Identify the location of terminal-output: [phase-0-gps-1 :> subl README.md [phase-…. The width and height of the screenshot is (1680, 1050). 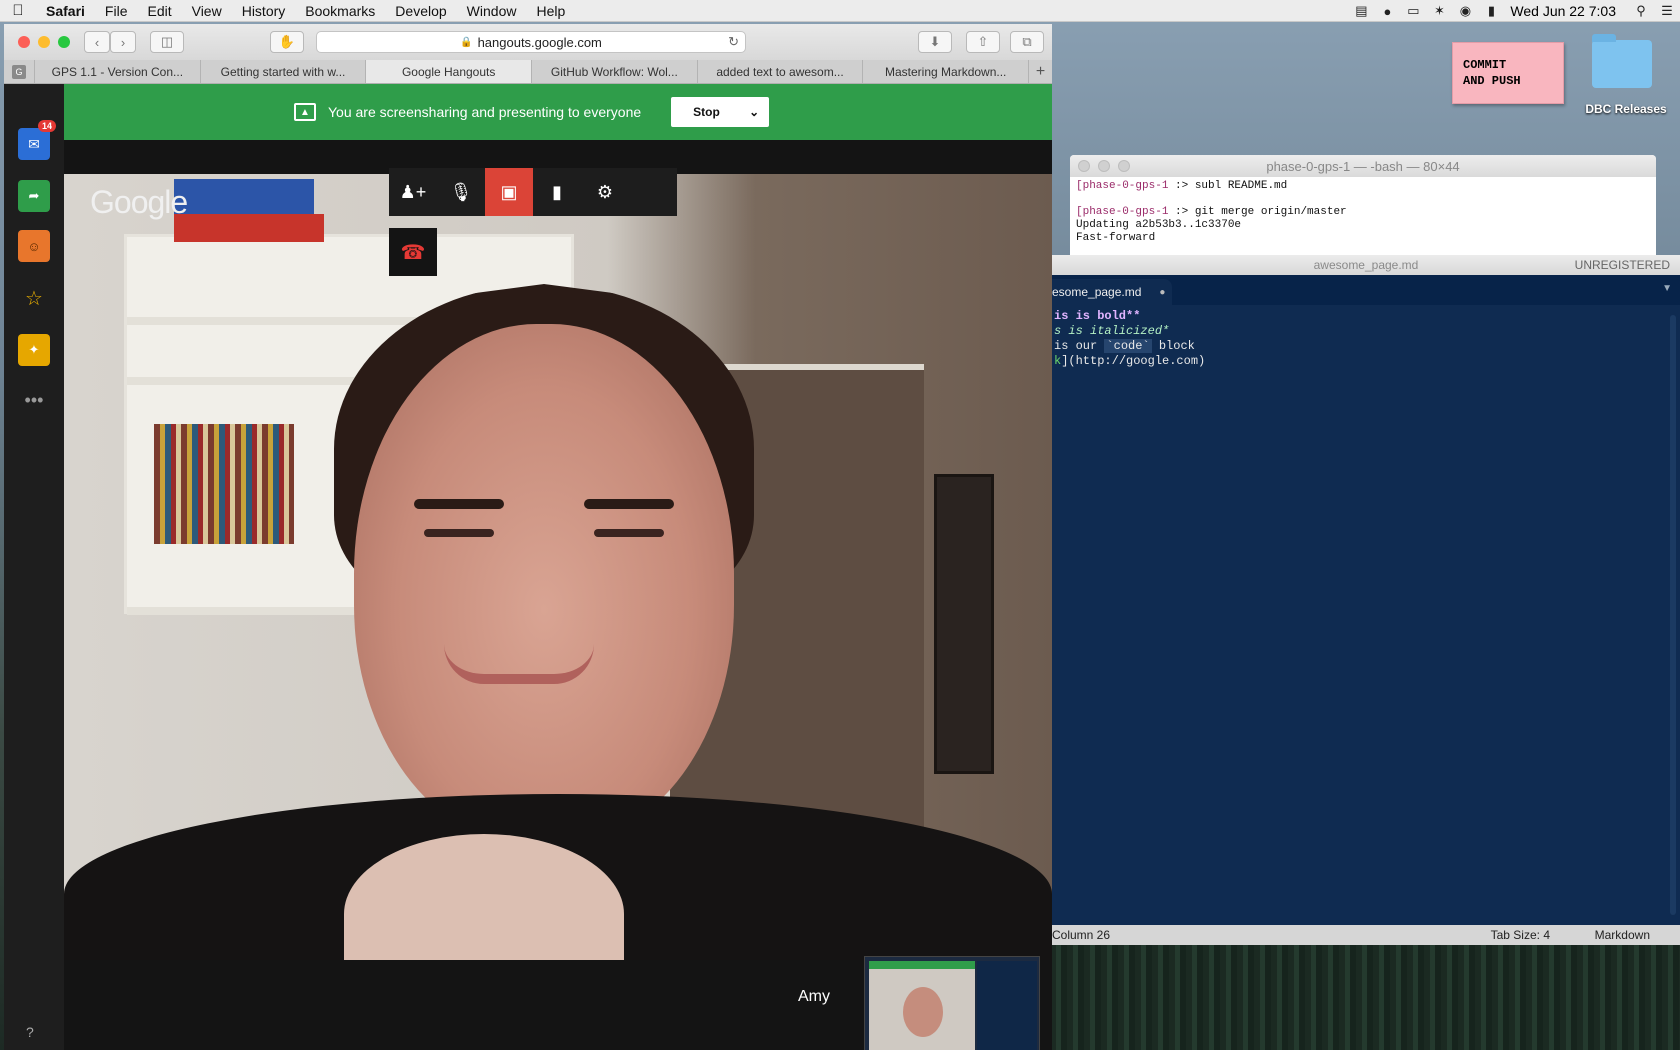
(1363, 212).